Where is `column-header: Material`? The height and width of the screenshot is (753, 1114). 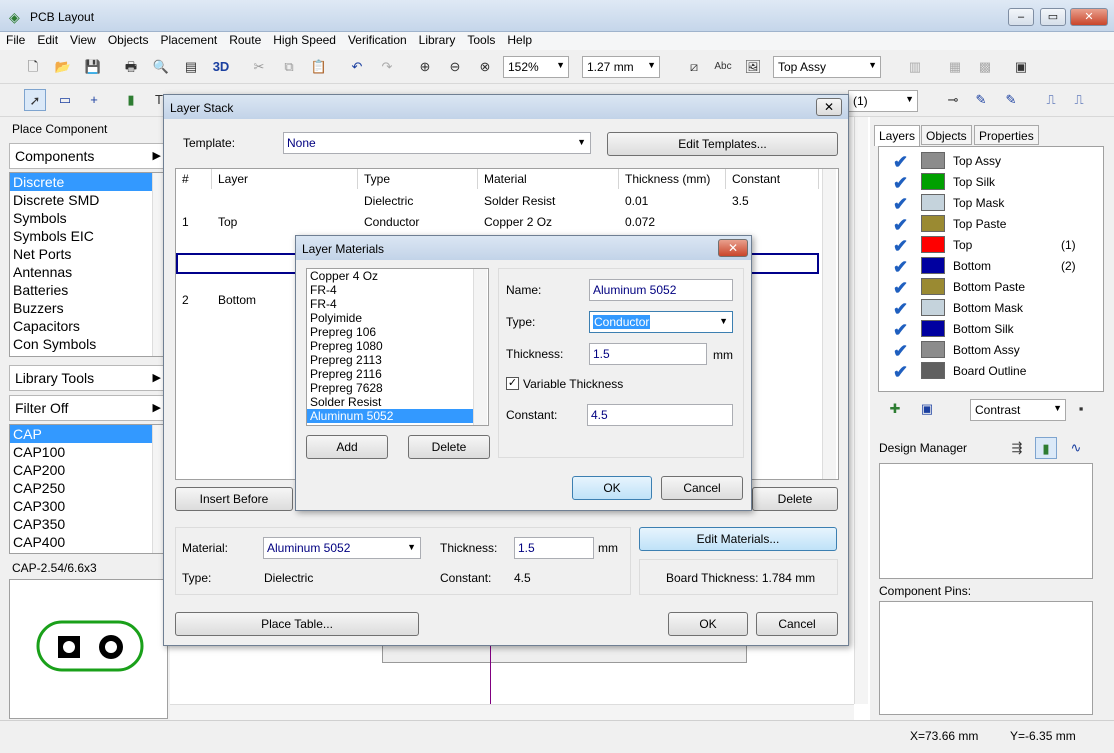 column-header: Material is located at coordinates (548, 179).